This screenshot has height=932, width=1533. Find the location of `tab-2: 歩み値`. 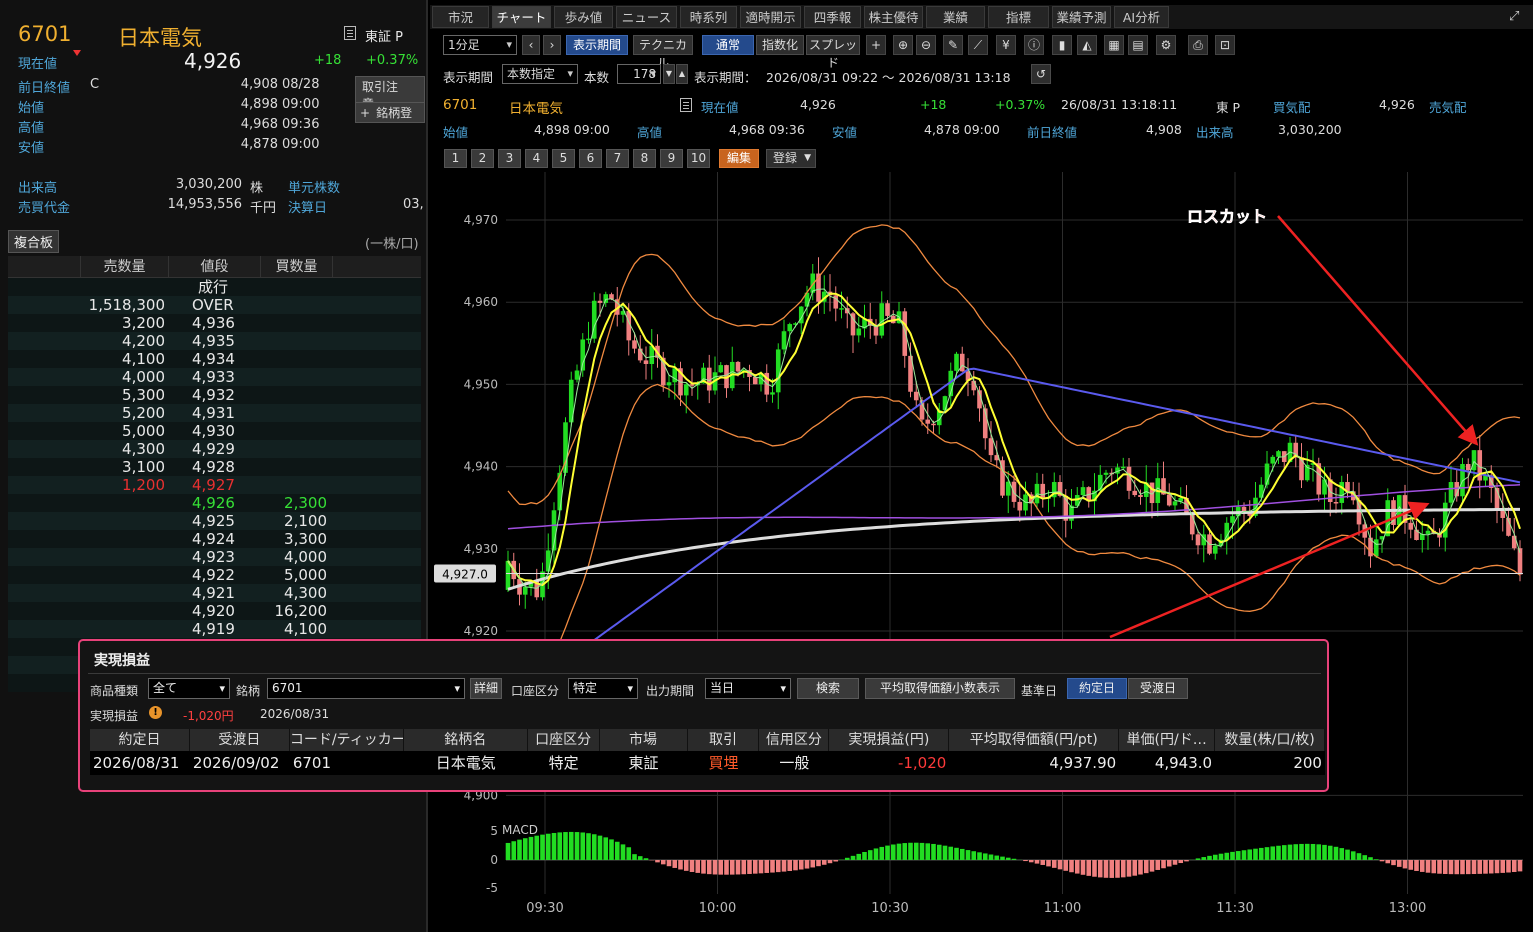

tab-2: 歩み値 is located at coordinates (583, 17).